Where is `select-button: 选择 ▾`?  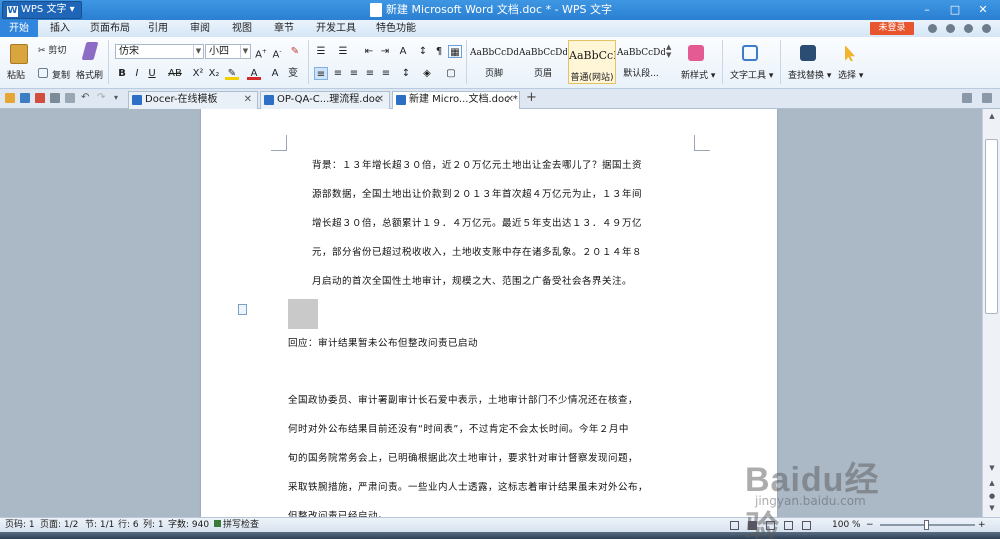 select-button: 选择 ▾ is located at coordinates (850, 74).